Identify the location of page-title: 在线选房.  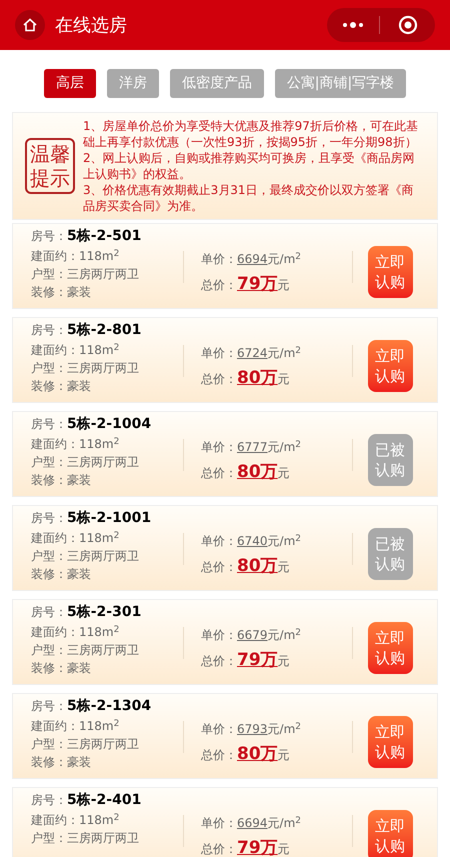
(91, 26).